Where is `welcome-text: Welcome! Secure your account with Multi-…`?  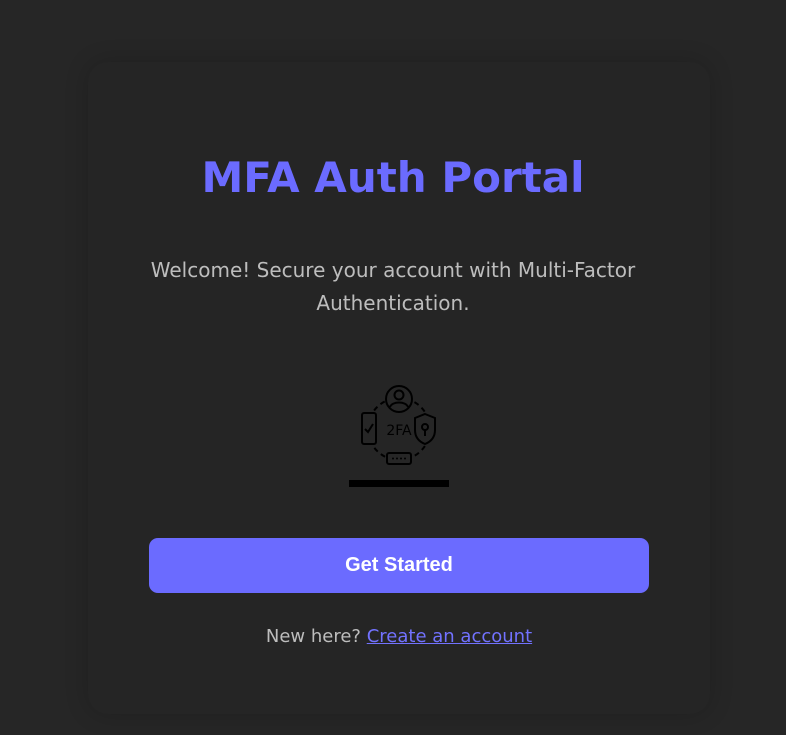
welcome-text: Welcome! Secure your account with Multi-… is located at coordinates (393, 286).